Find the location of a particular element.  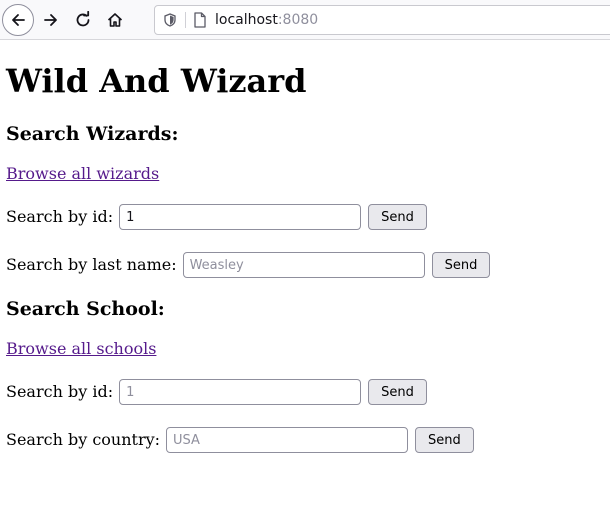

page-title: Wild And Wizard is located at coordinates (156, 81).